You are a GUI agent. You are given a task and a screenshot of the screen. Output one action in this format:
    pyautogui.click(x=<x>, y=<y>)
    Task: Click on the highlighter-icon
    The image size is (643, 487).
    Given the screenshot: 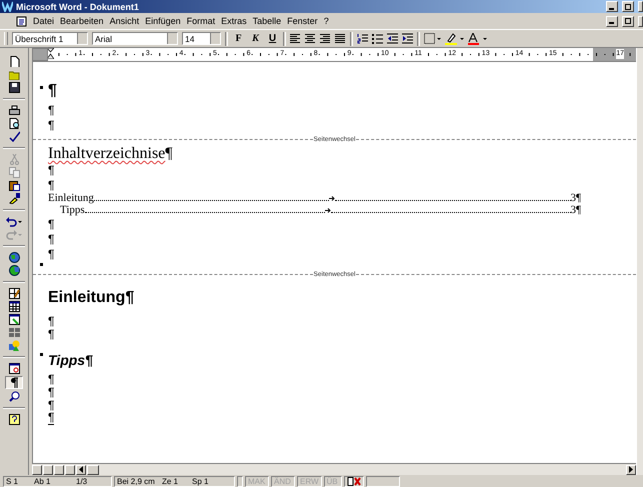 What is the action you would take?
    pyautogui.click(x=454, y=38)
    